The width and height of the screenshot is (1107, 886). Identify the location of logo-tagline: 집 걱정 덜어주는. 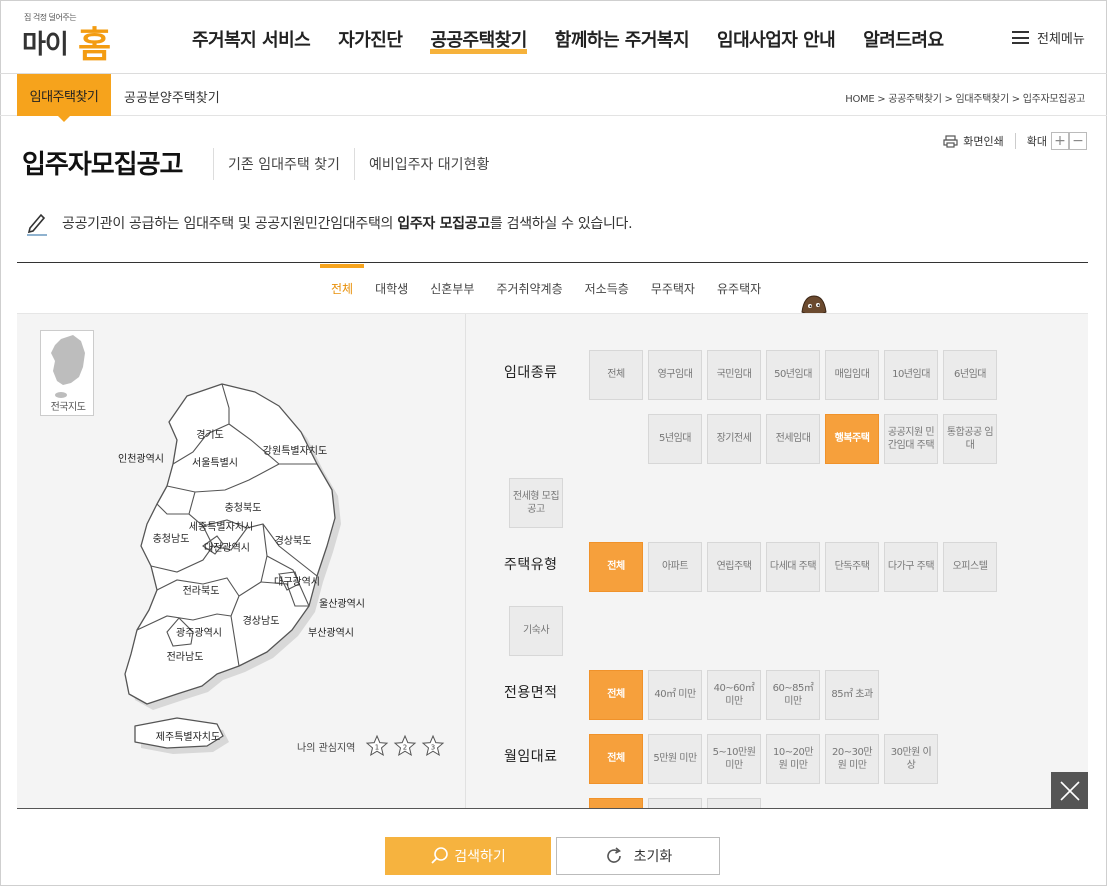
(50, 17).